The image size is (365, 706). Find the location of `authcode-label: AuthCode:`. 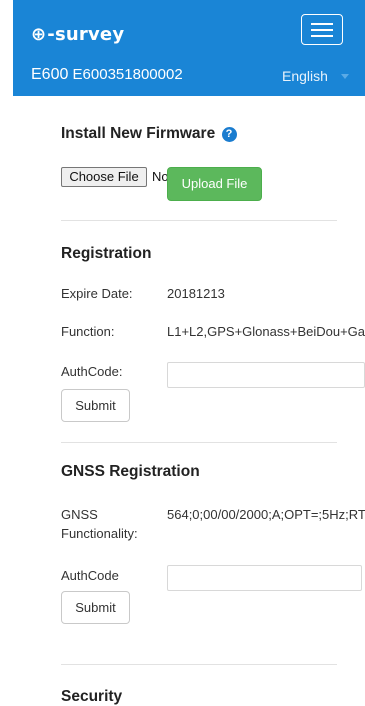

authcode-label: AuthCode: is located at coordinates (92, 371).